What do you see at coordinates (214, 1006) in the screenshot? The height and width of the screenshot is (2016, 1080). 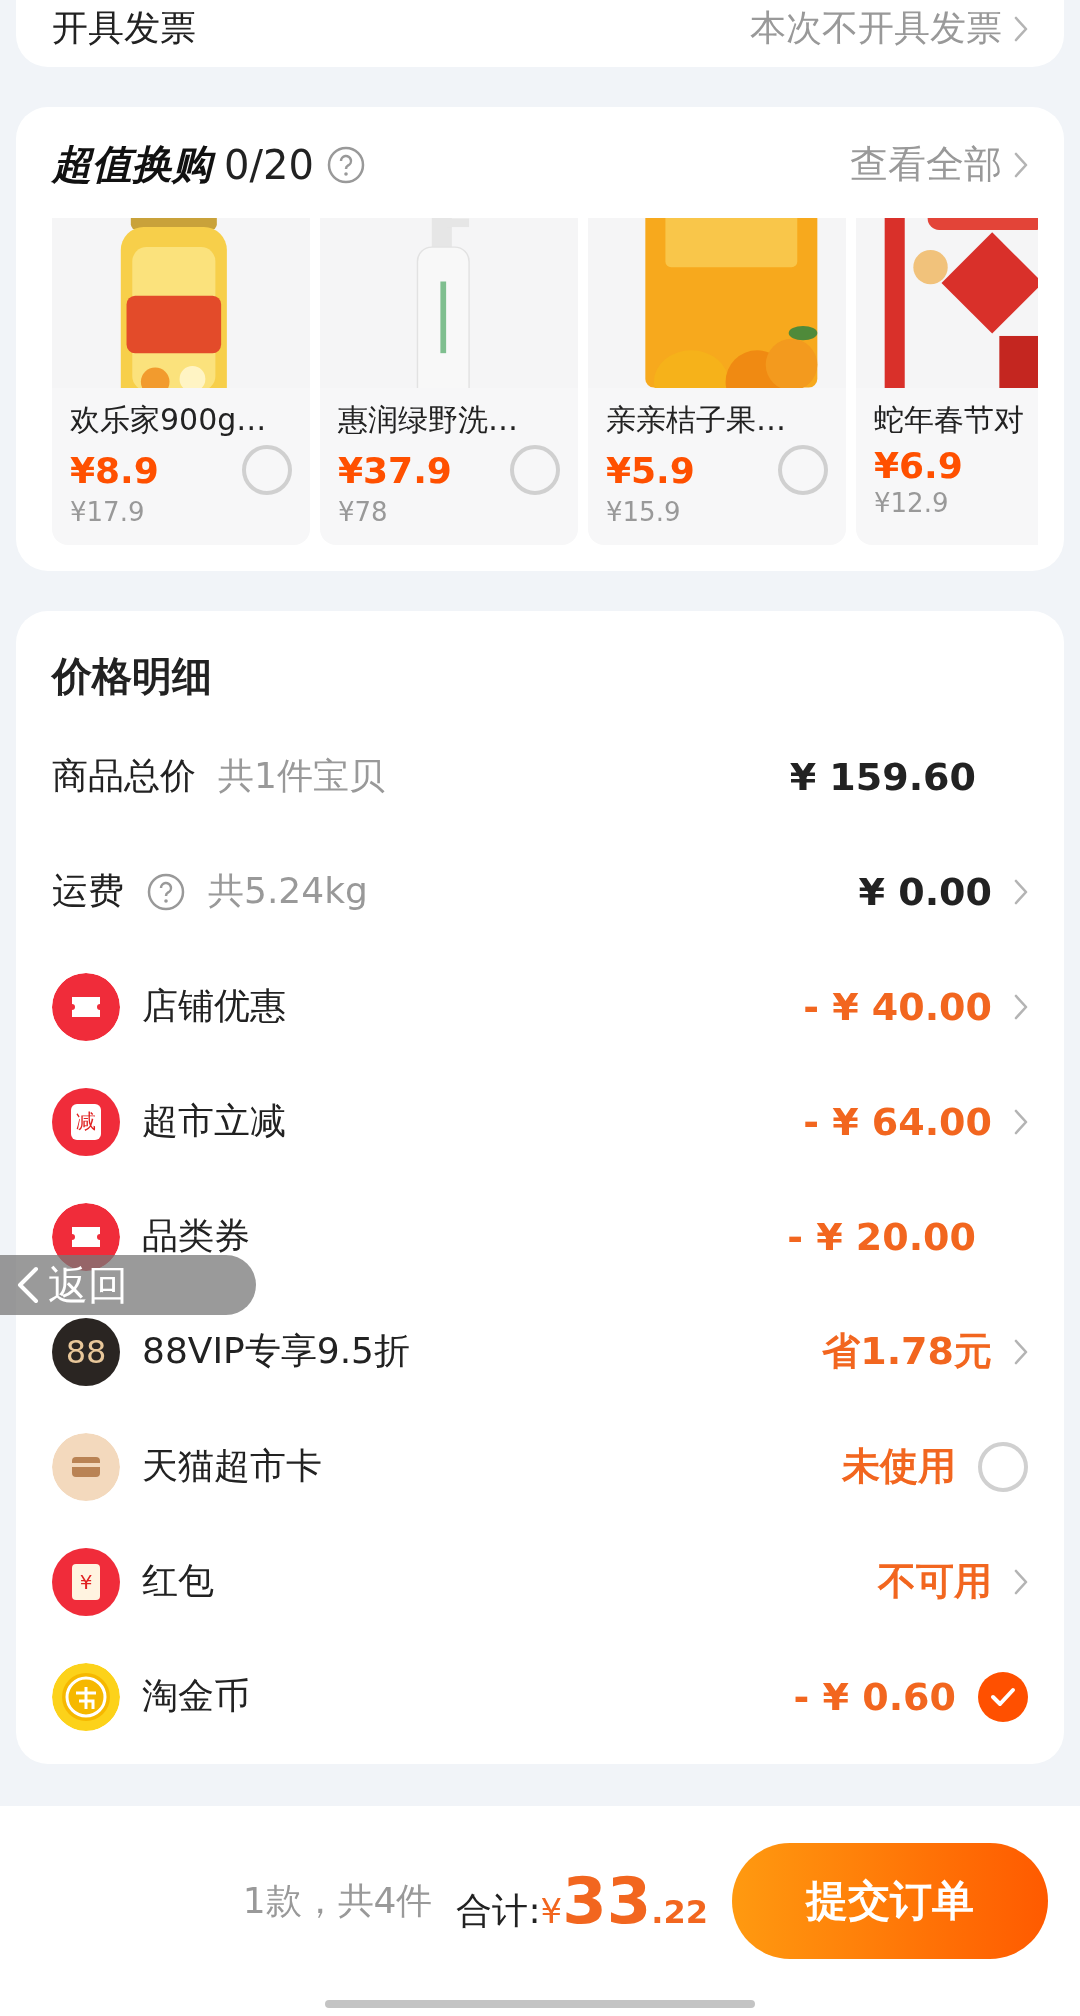 I see `row-label: 店铺优惠` at bounding box center [214, 1006].